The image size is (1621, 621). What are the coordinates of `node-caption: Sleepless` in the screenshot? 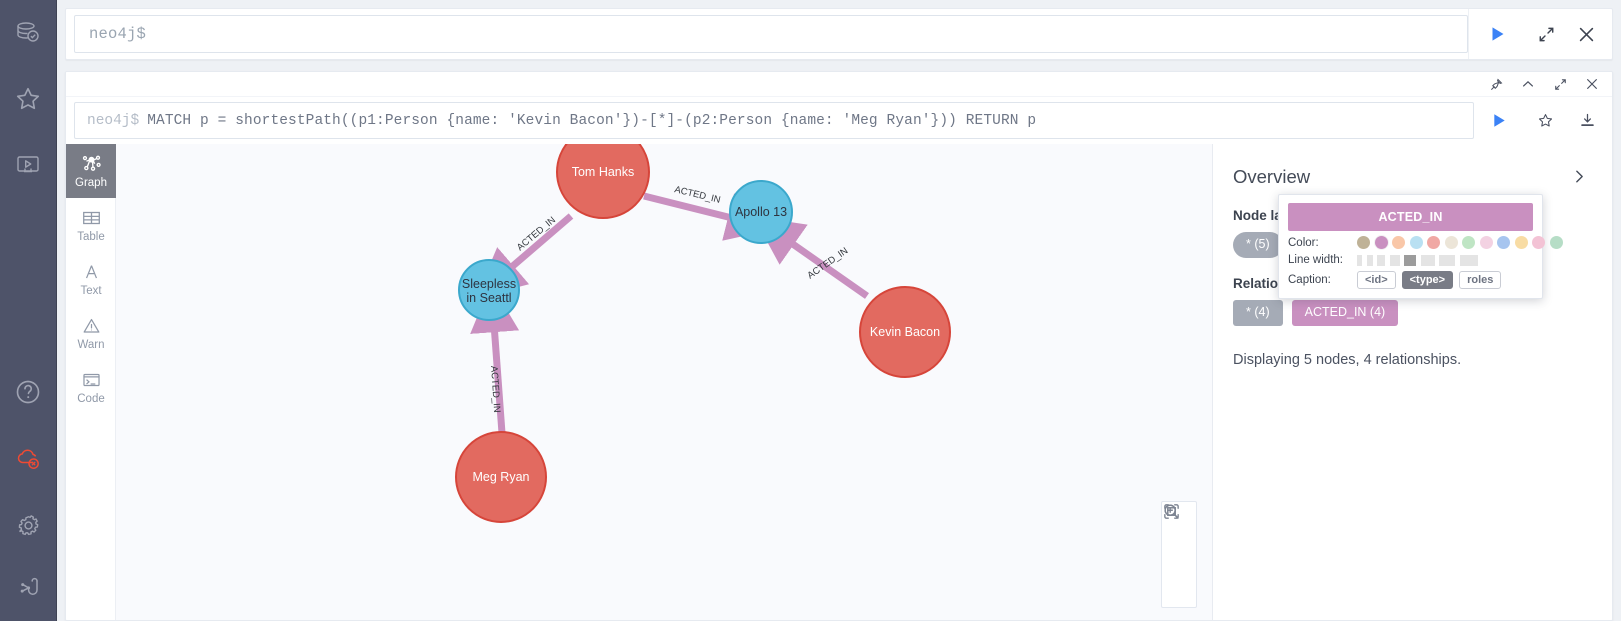 It's located at (489, 284).